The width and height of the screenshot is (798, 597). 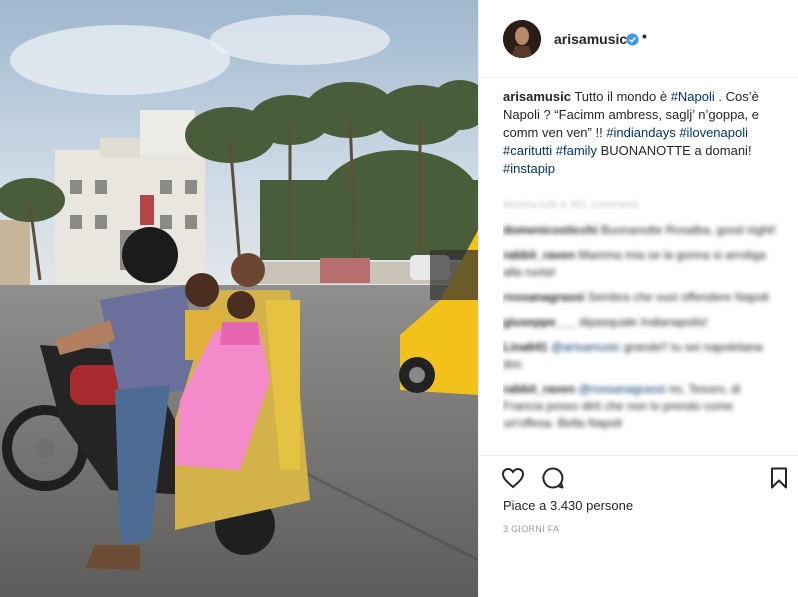 I want to click on comment-text: dipasquale Indianapolis!, so click(x=643, y=322).